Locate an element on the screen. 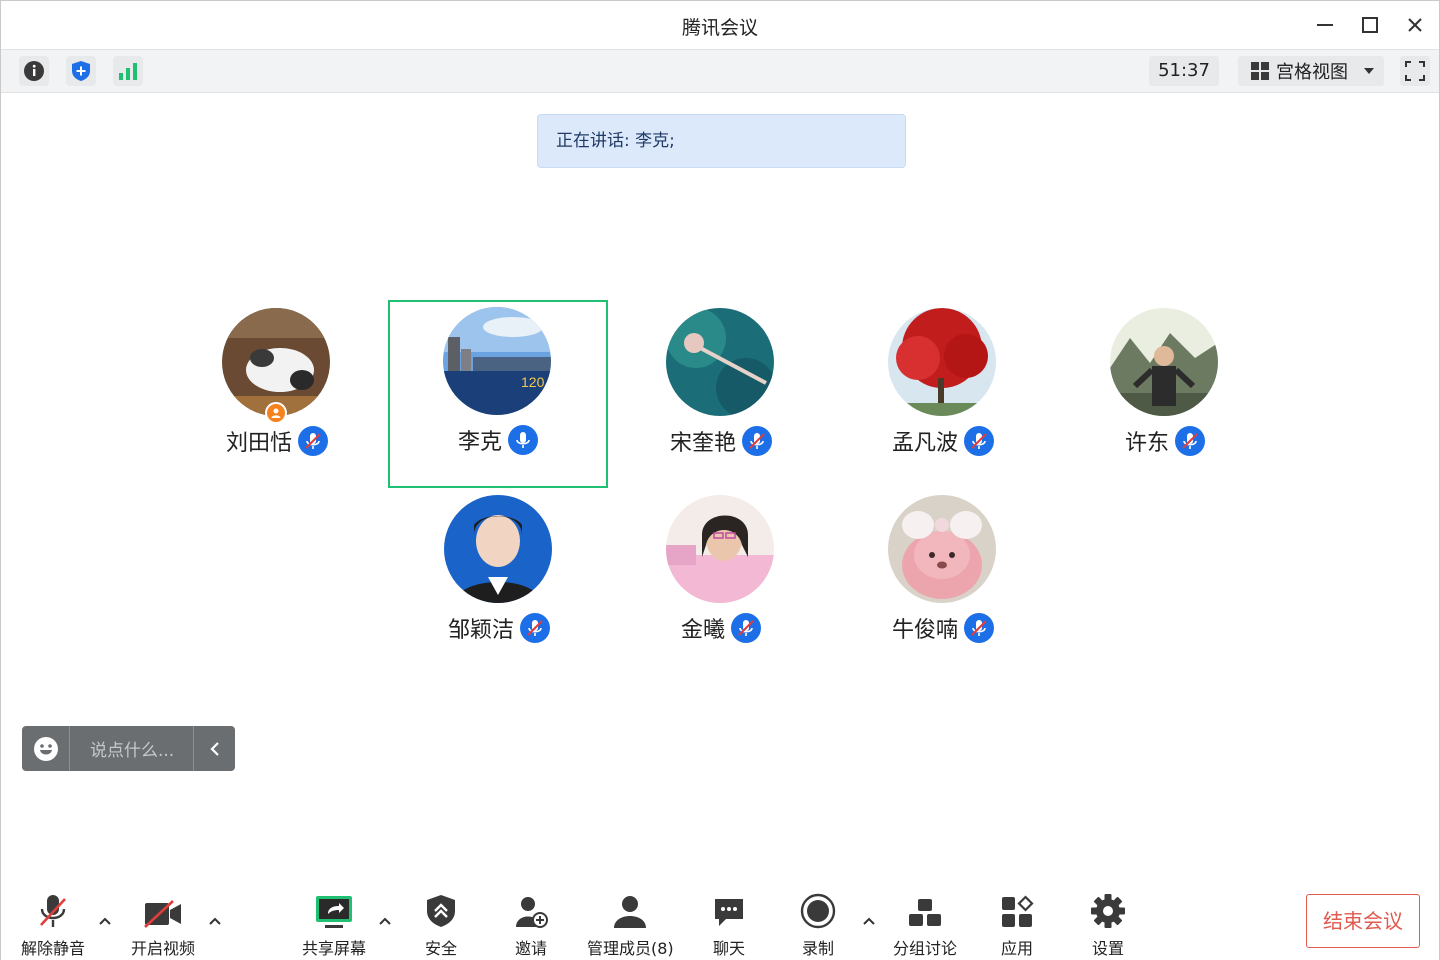 The image size is (1440, 960). shield-plus-icon is located at coordinates (81, 71).